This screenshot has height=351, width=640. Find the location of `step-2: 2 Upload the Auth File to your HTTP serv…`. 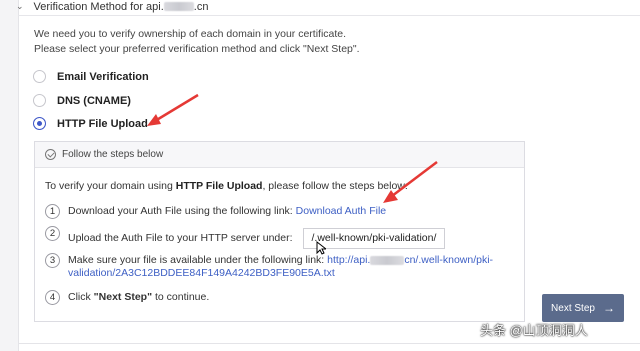

step-2: 2 Upload the Auth File to your HTTP serv… is located at coordinates (245, 237).